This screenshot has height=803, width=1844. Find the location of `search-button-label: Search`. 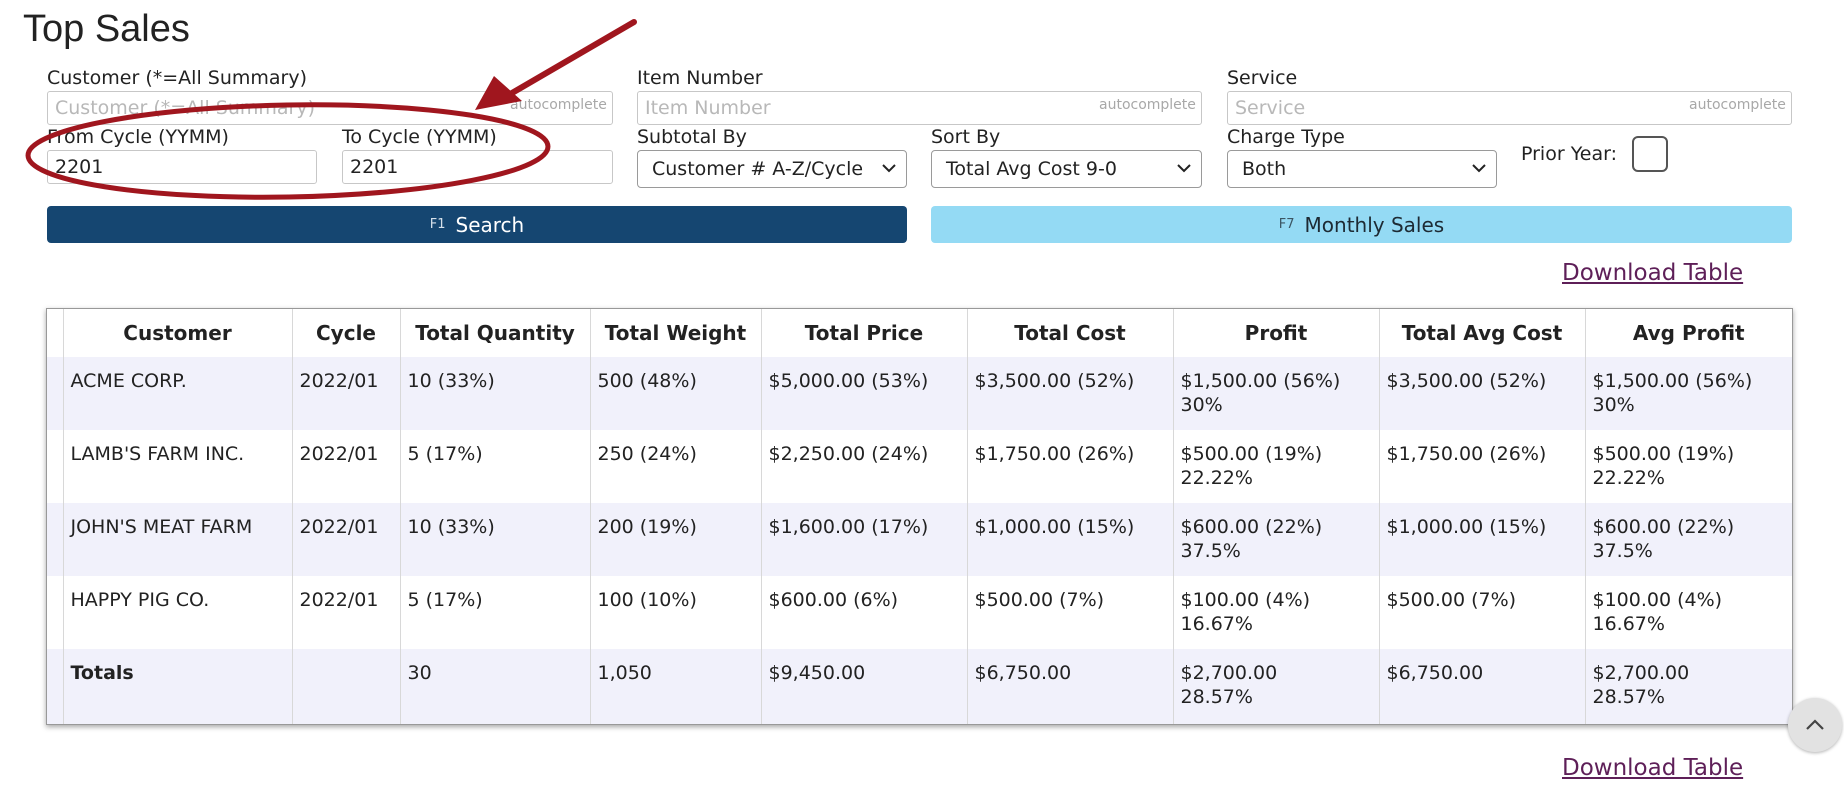

search-button-label: Search is located at coordinates (490, 224).